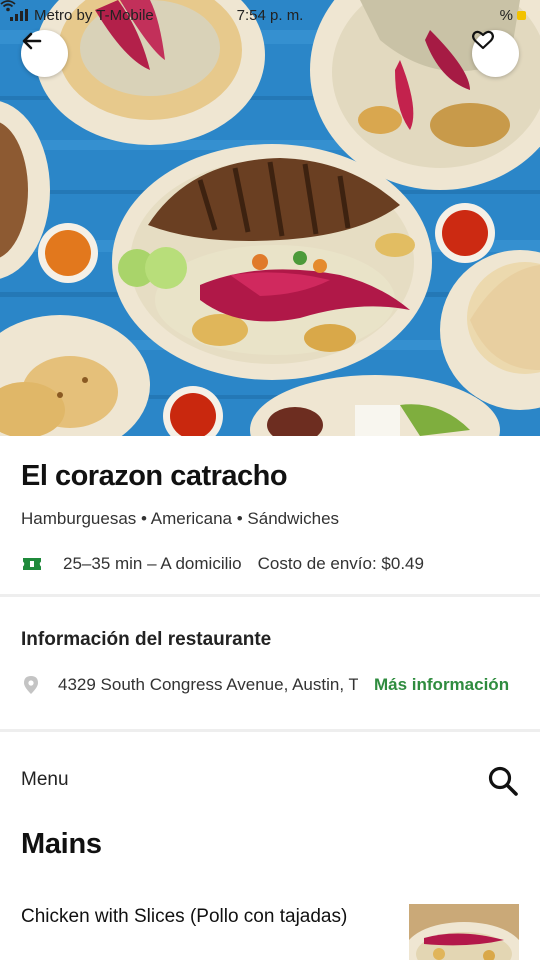 The width and height of the screenshot is (540, 960). I want to click on menu-item-image, so click(464, 932).